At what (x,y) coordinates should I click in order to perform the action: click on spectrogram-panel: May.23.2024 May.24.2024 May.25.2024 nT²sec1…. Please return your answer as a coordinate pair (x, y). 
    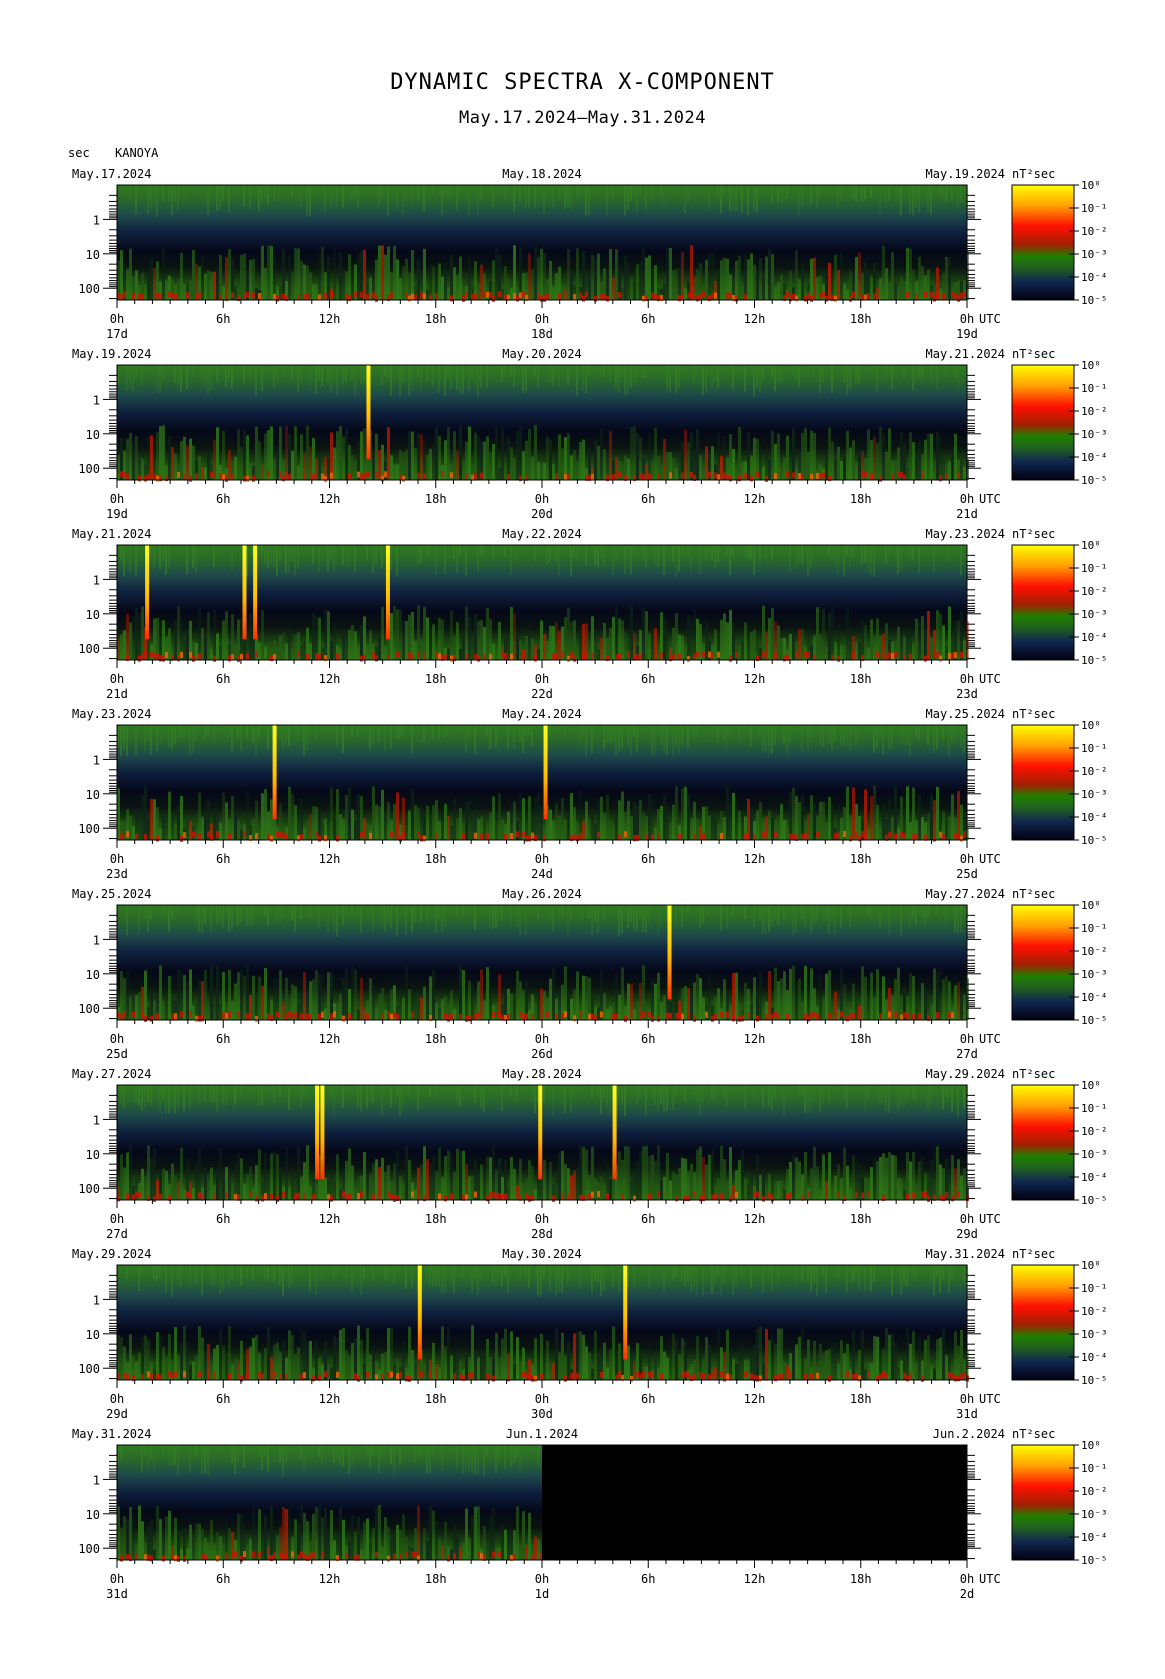
    Looking at the image, I should click on (590, 794).